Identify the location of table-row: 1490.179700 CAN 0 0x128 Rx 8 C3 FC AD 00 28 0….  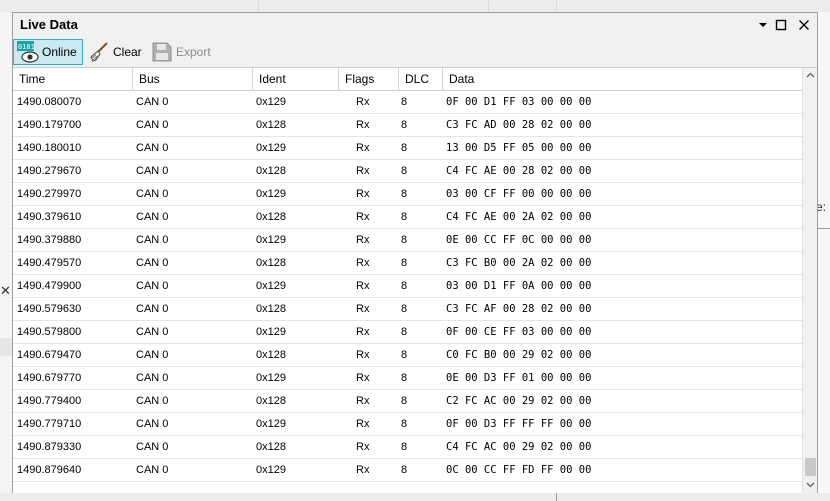
(407, 125).